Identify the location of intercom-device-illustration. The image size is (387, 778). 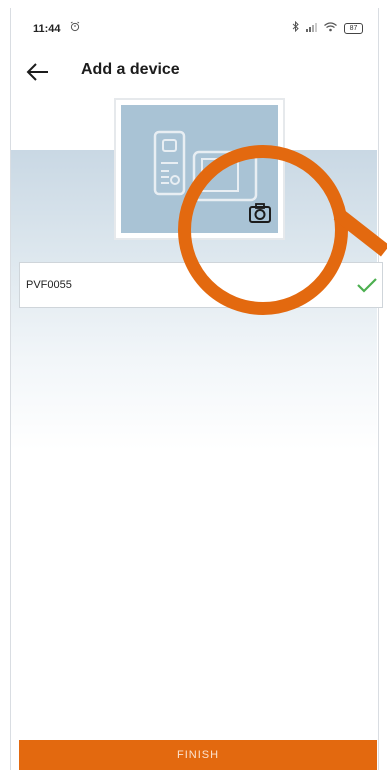
(199, 169).